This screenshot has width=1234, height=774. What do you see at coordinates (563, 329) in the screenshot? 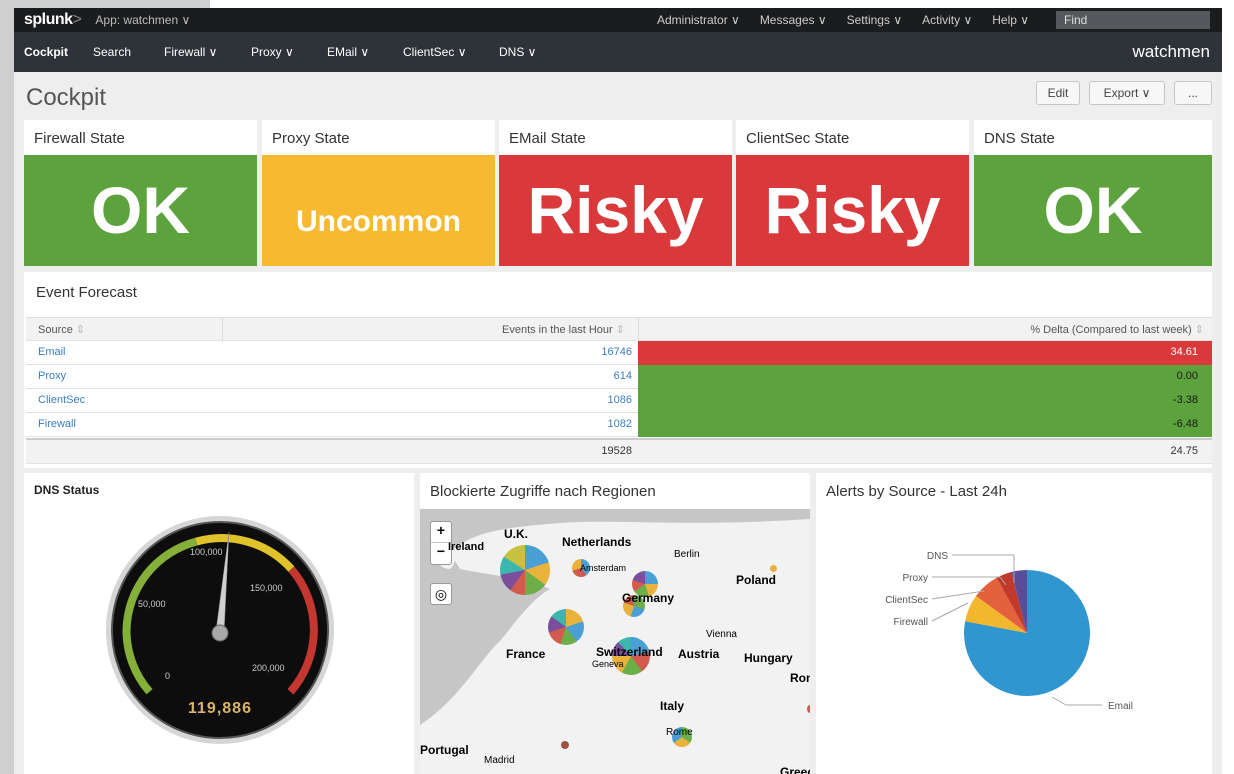
I see `col-events: Events in the last Hour ⇕` at bounding box center [563, 329].